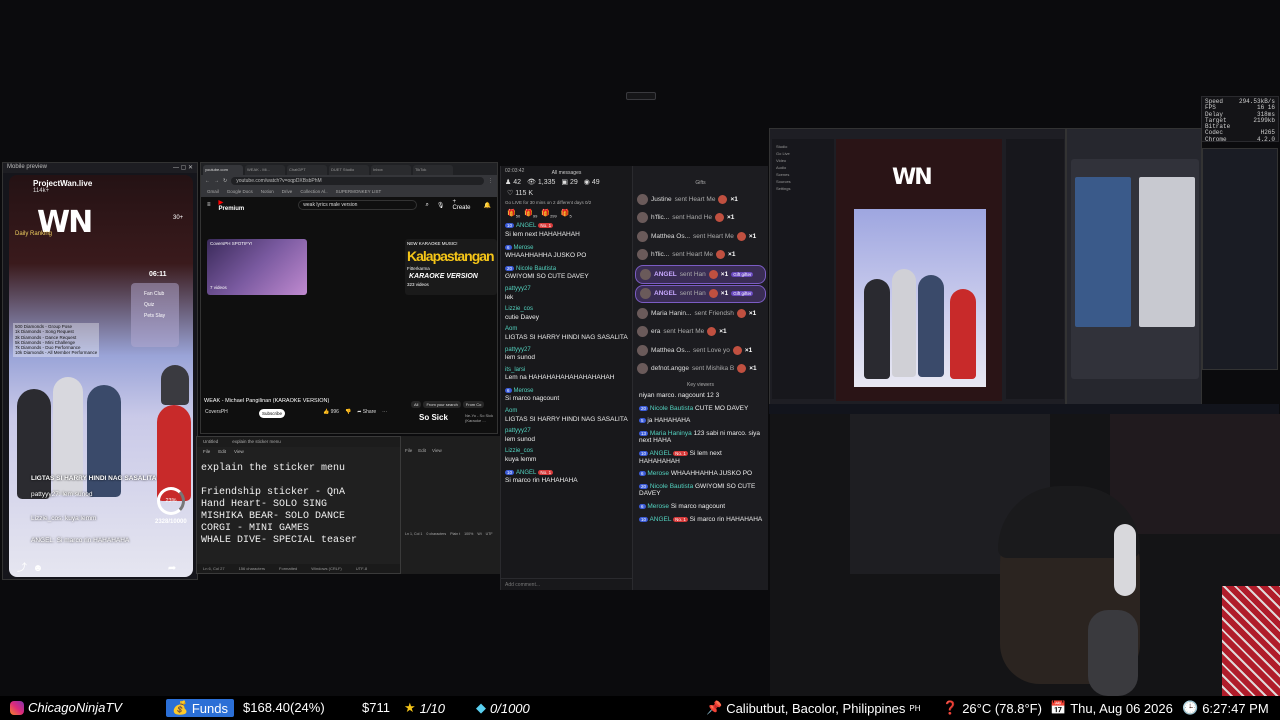 The image size is (1280, 720). Describe the element at coordinates (348, 412) in the screenshot. I see `dislike-icon: 👎` at that location.